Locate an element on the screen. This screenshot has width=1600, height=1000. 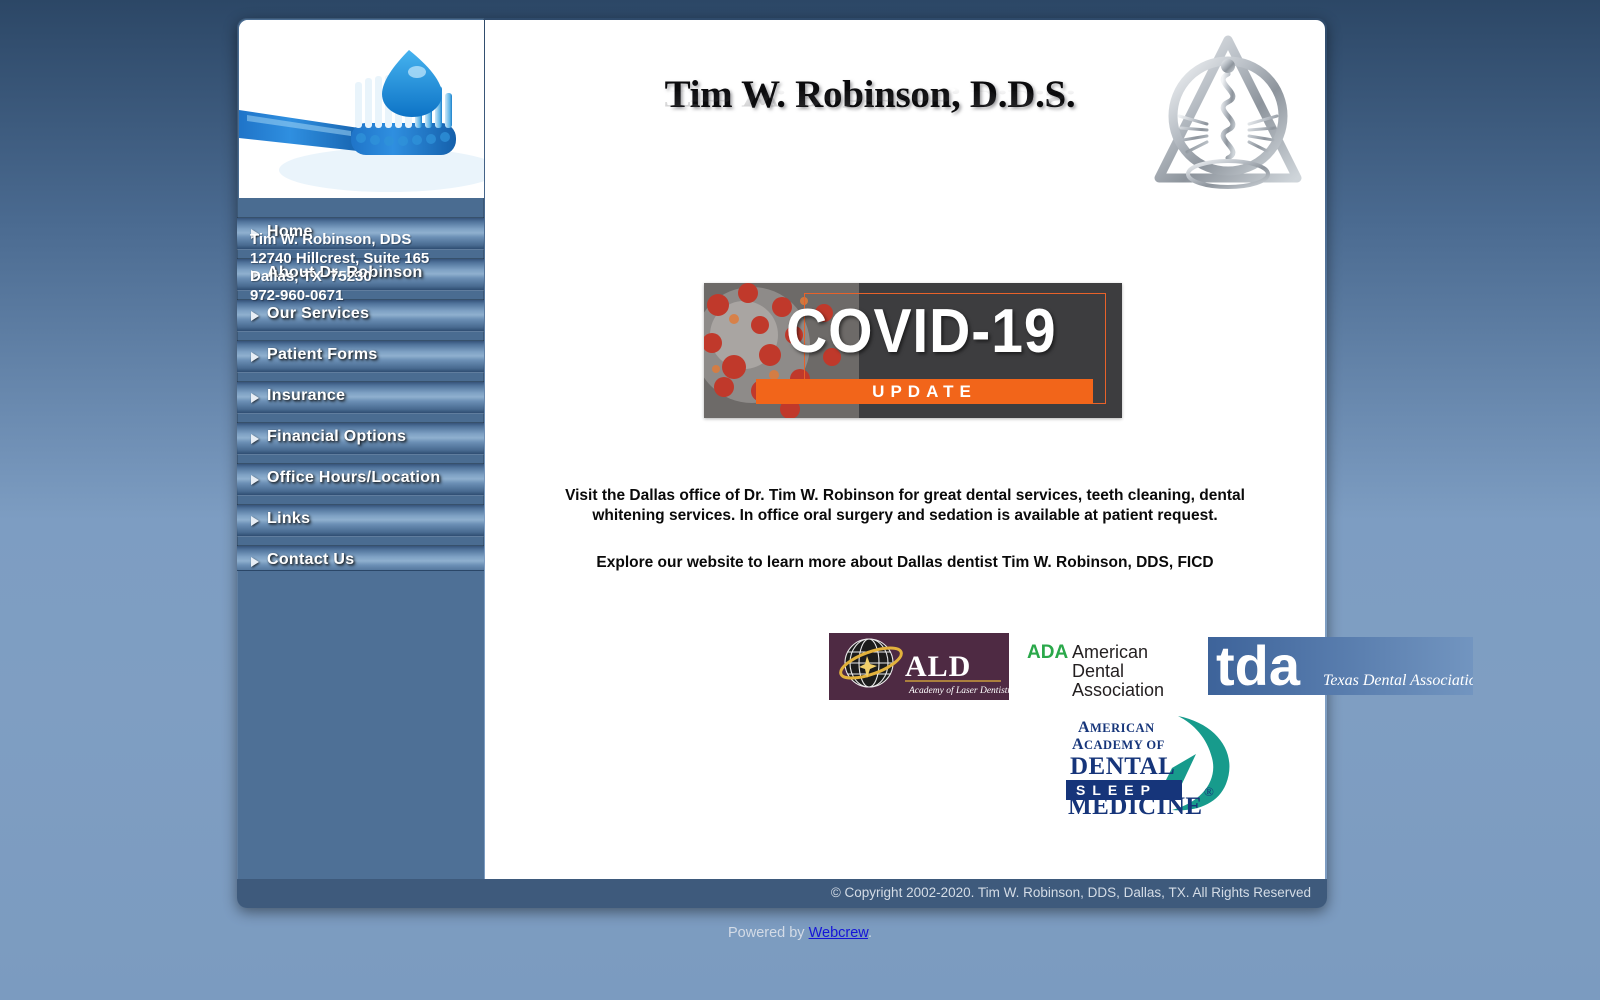
covid-banner-subtitle: UPDATE is located at coordinates (924, 391).